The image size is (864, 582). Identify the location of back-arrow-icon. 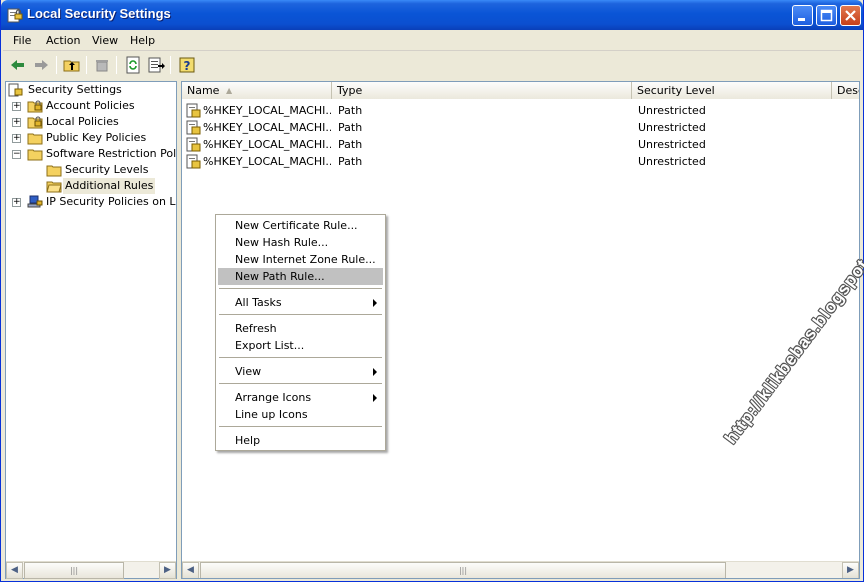
(17, 65).